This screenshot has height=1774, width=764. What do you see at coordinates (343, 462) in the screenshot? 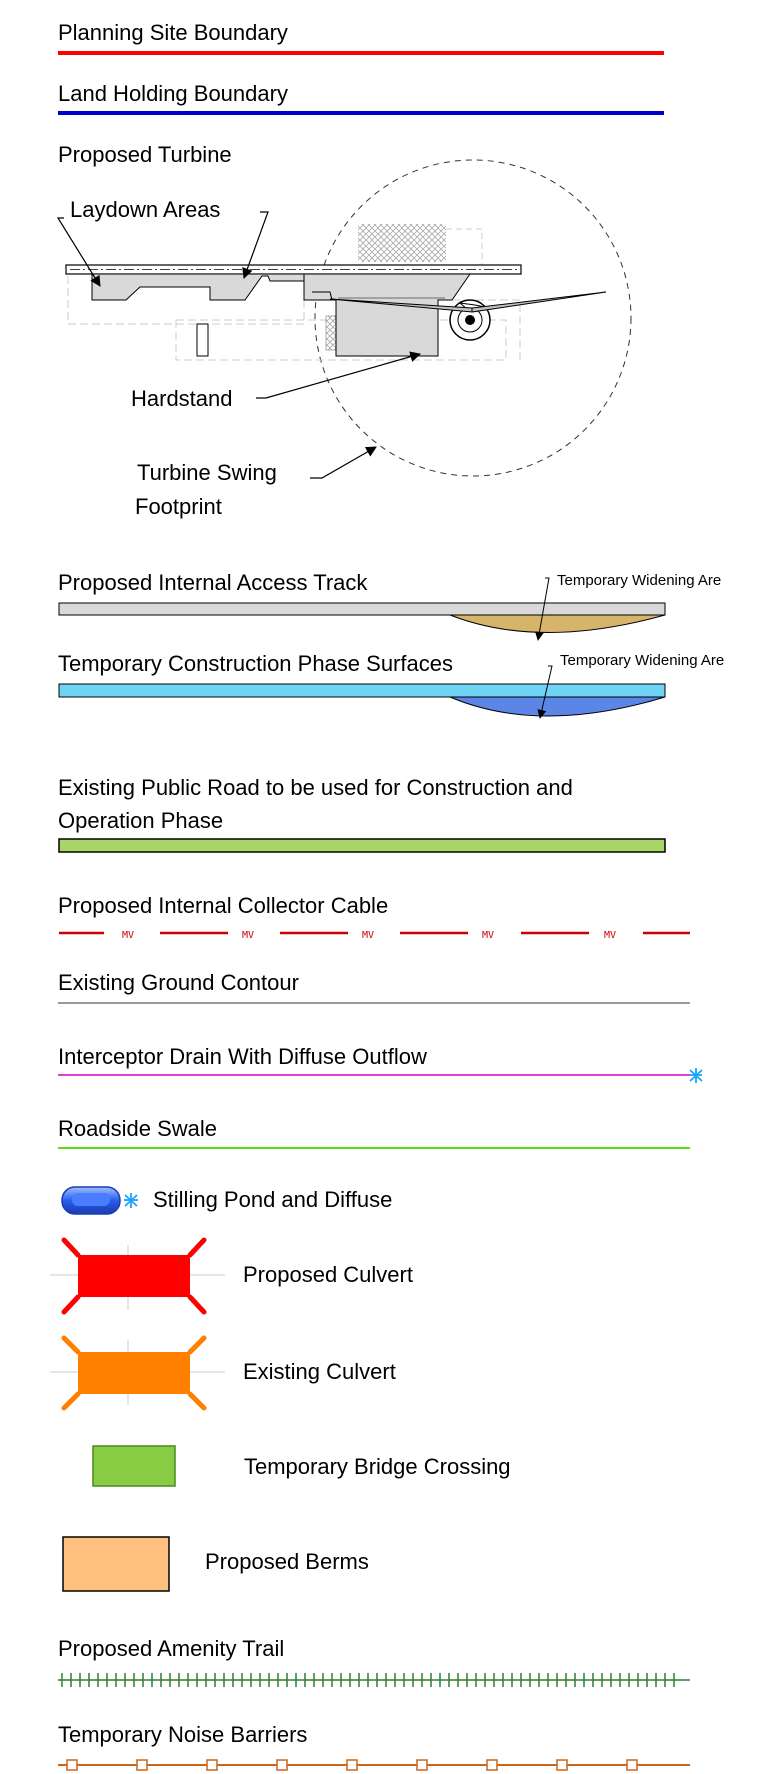
I see `swing-leader` at bounding box center [343, 462].